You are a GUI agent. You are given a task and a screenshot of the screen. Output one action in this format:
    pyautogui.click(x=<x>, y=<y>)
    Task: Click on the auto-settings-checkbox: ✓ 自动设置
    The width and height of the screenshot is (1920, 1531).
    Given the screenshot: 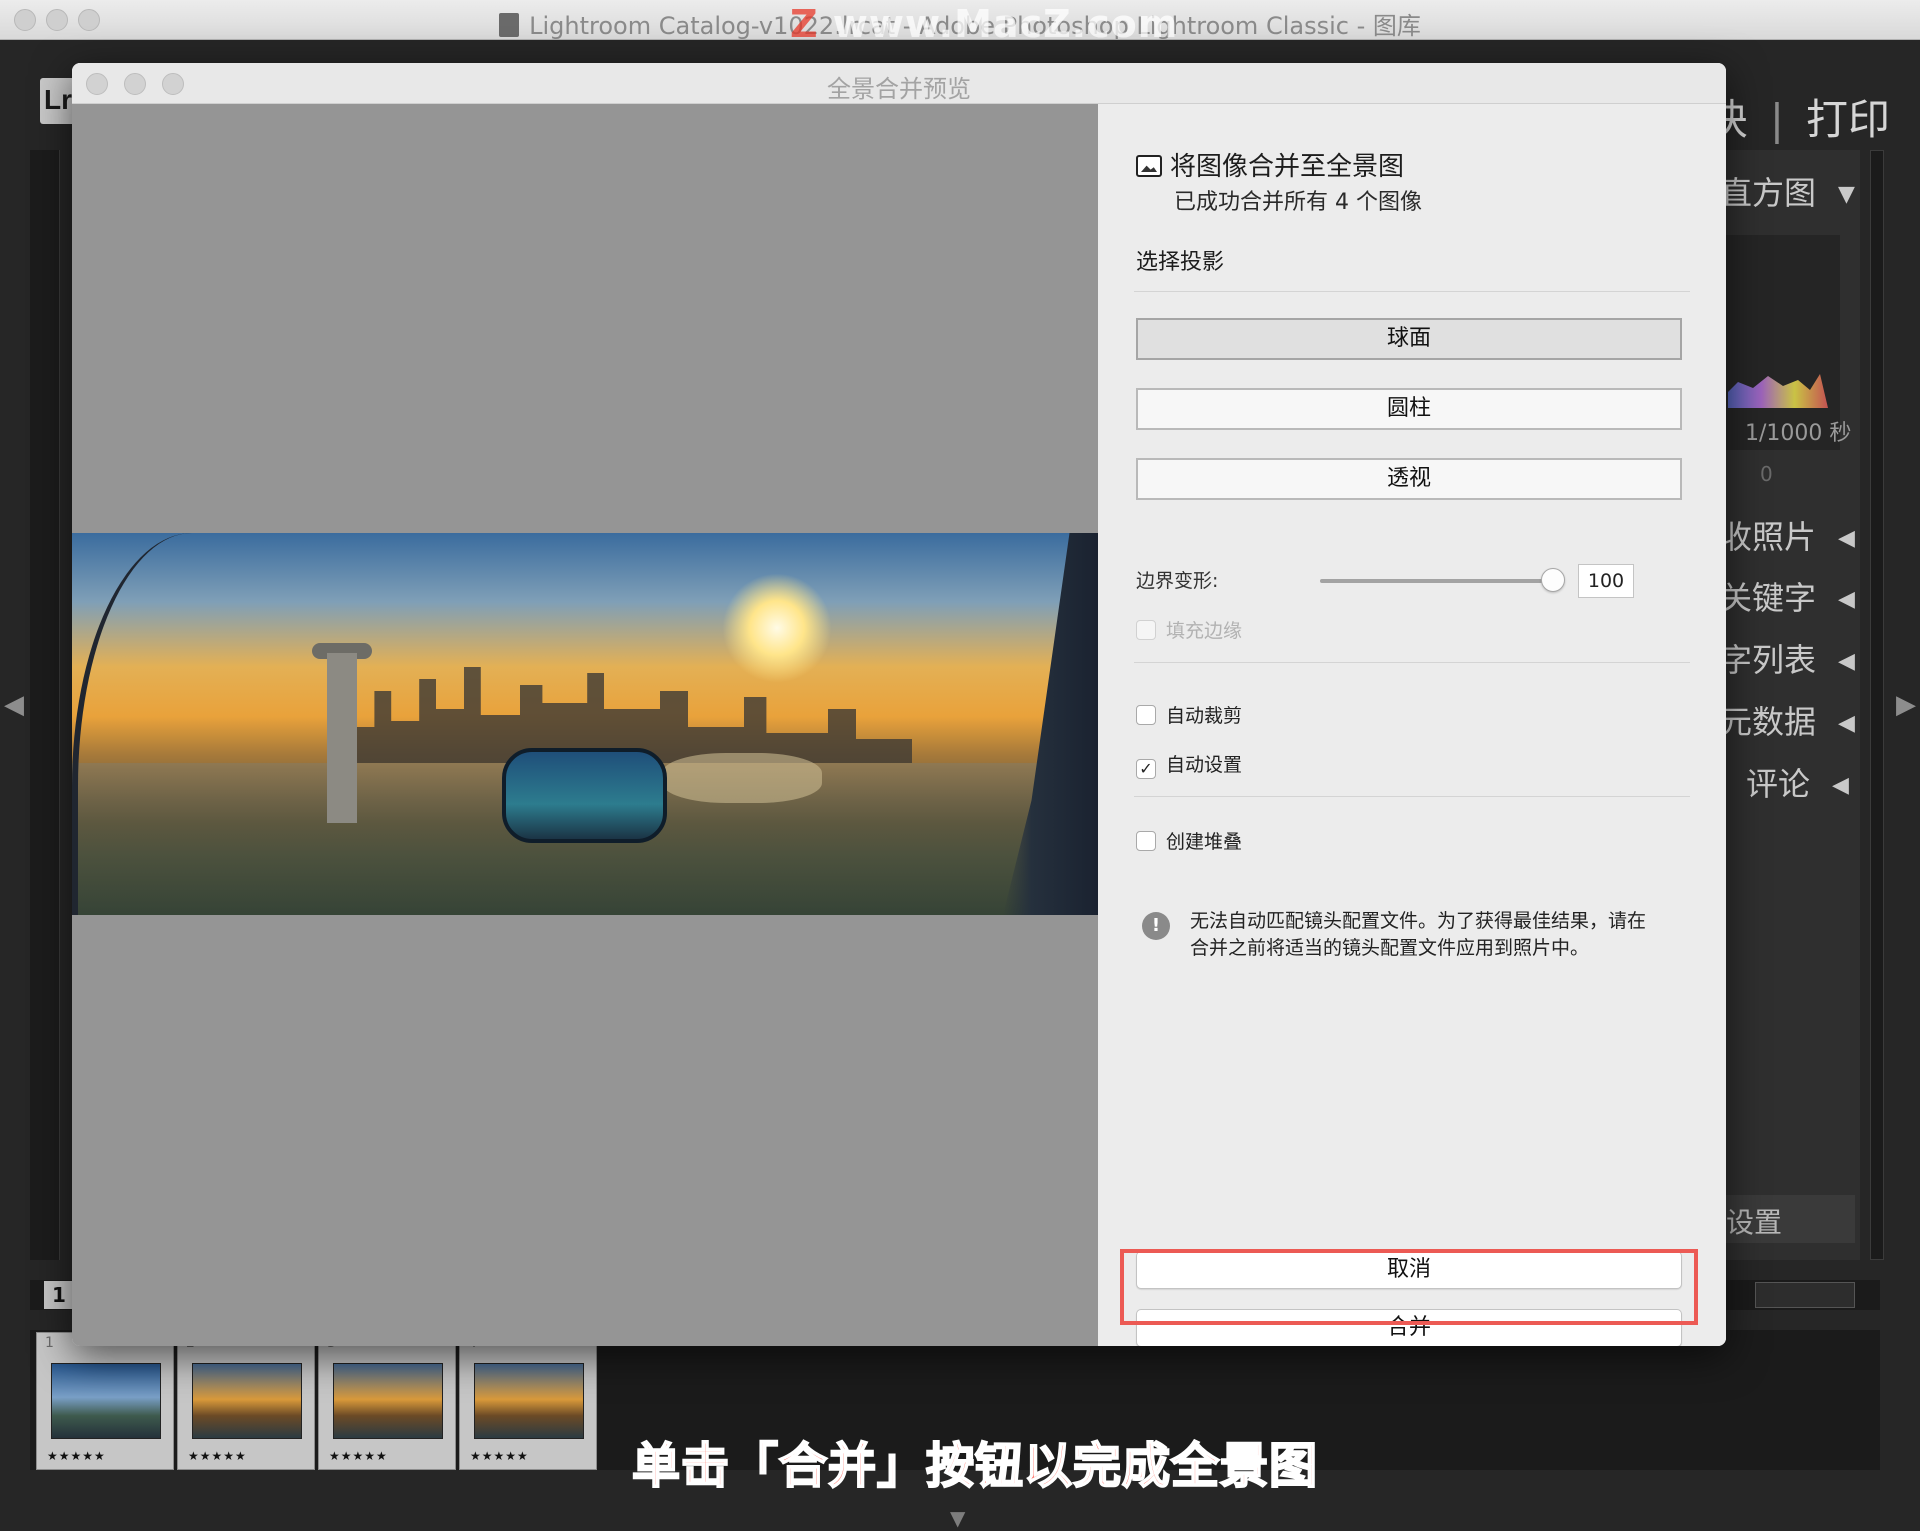 What is the action you would take?
    pyautogui.click(x=1189, y=764)
    